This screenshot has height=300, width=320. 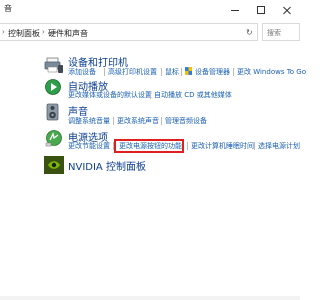 What do you see at coordinates (54, 138) in the screenshot?
I see `power-options-icon` at bounding box center [54, 138].